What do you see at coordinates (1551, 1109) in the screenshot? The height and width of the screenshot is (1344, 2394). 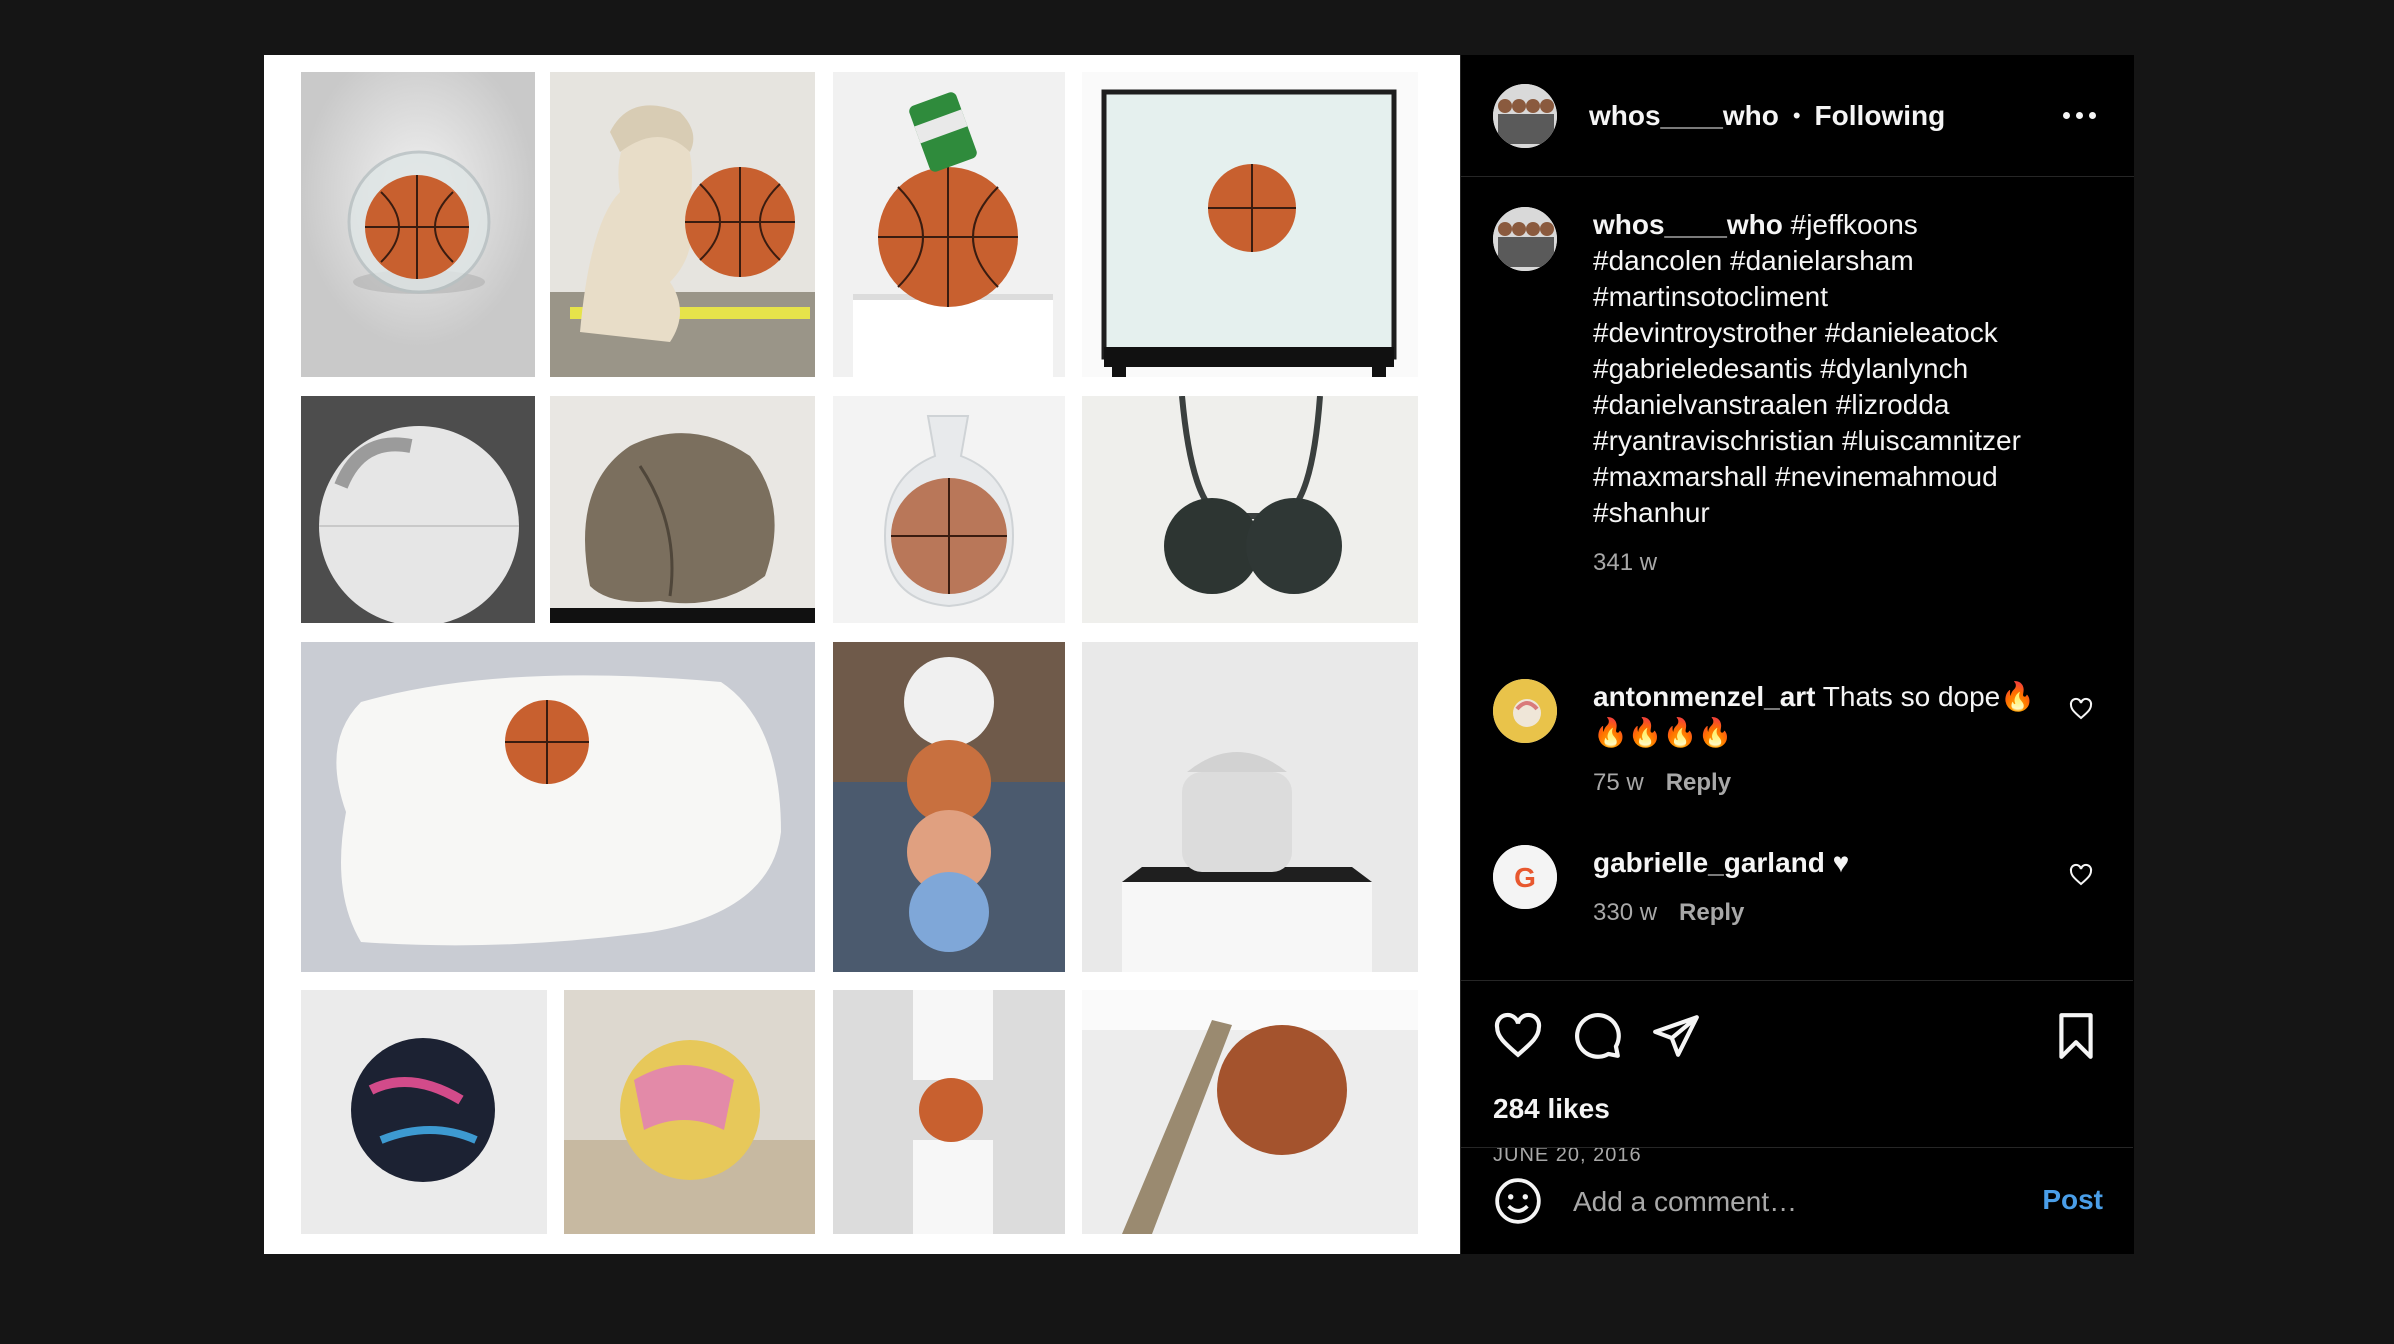 I see `likes-count: 284 likes` at bounding box center [1551, 1109].